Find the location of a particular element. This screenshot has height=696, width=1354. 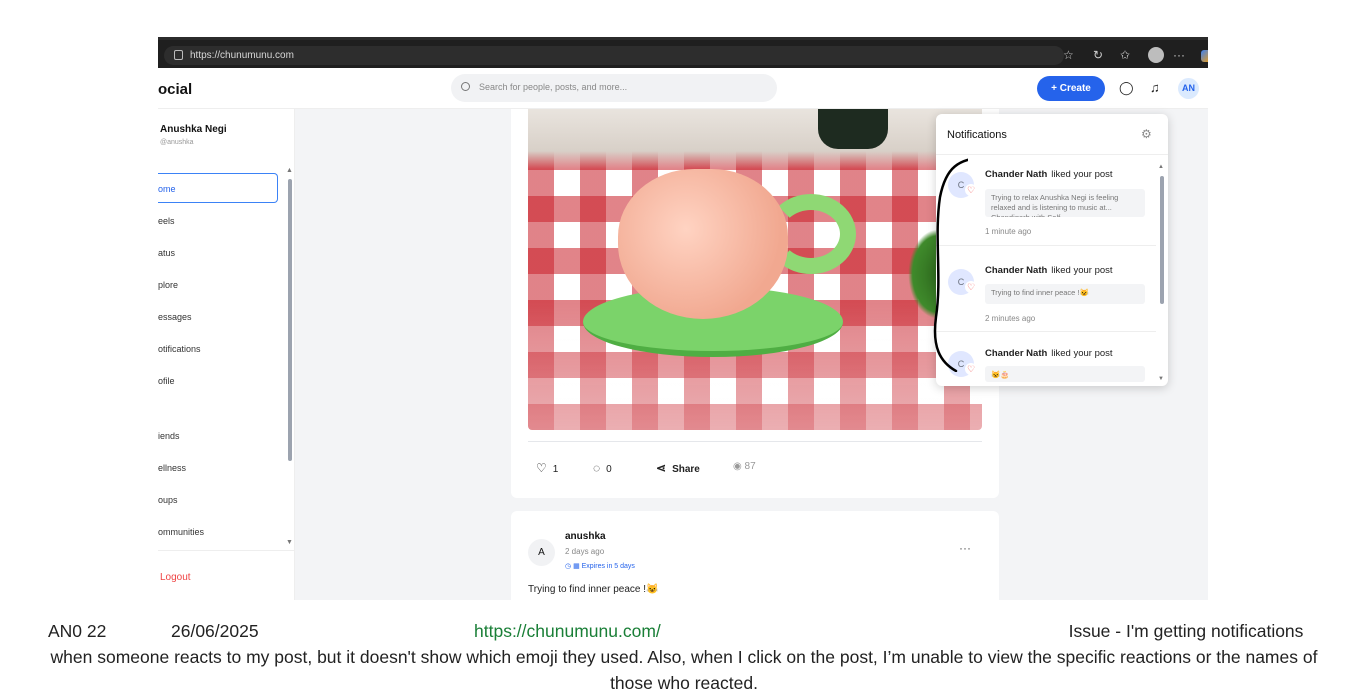

sidebar-user-handle: @anushka is located at coordinates (177, 142).